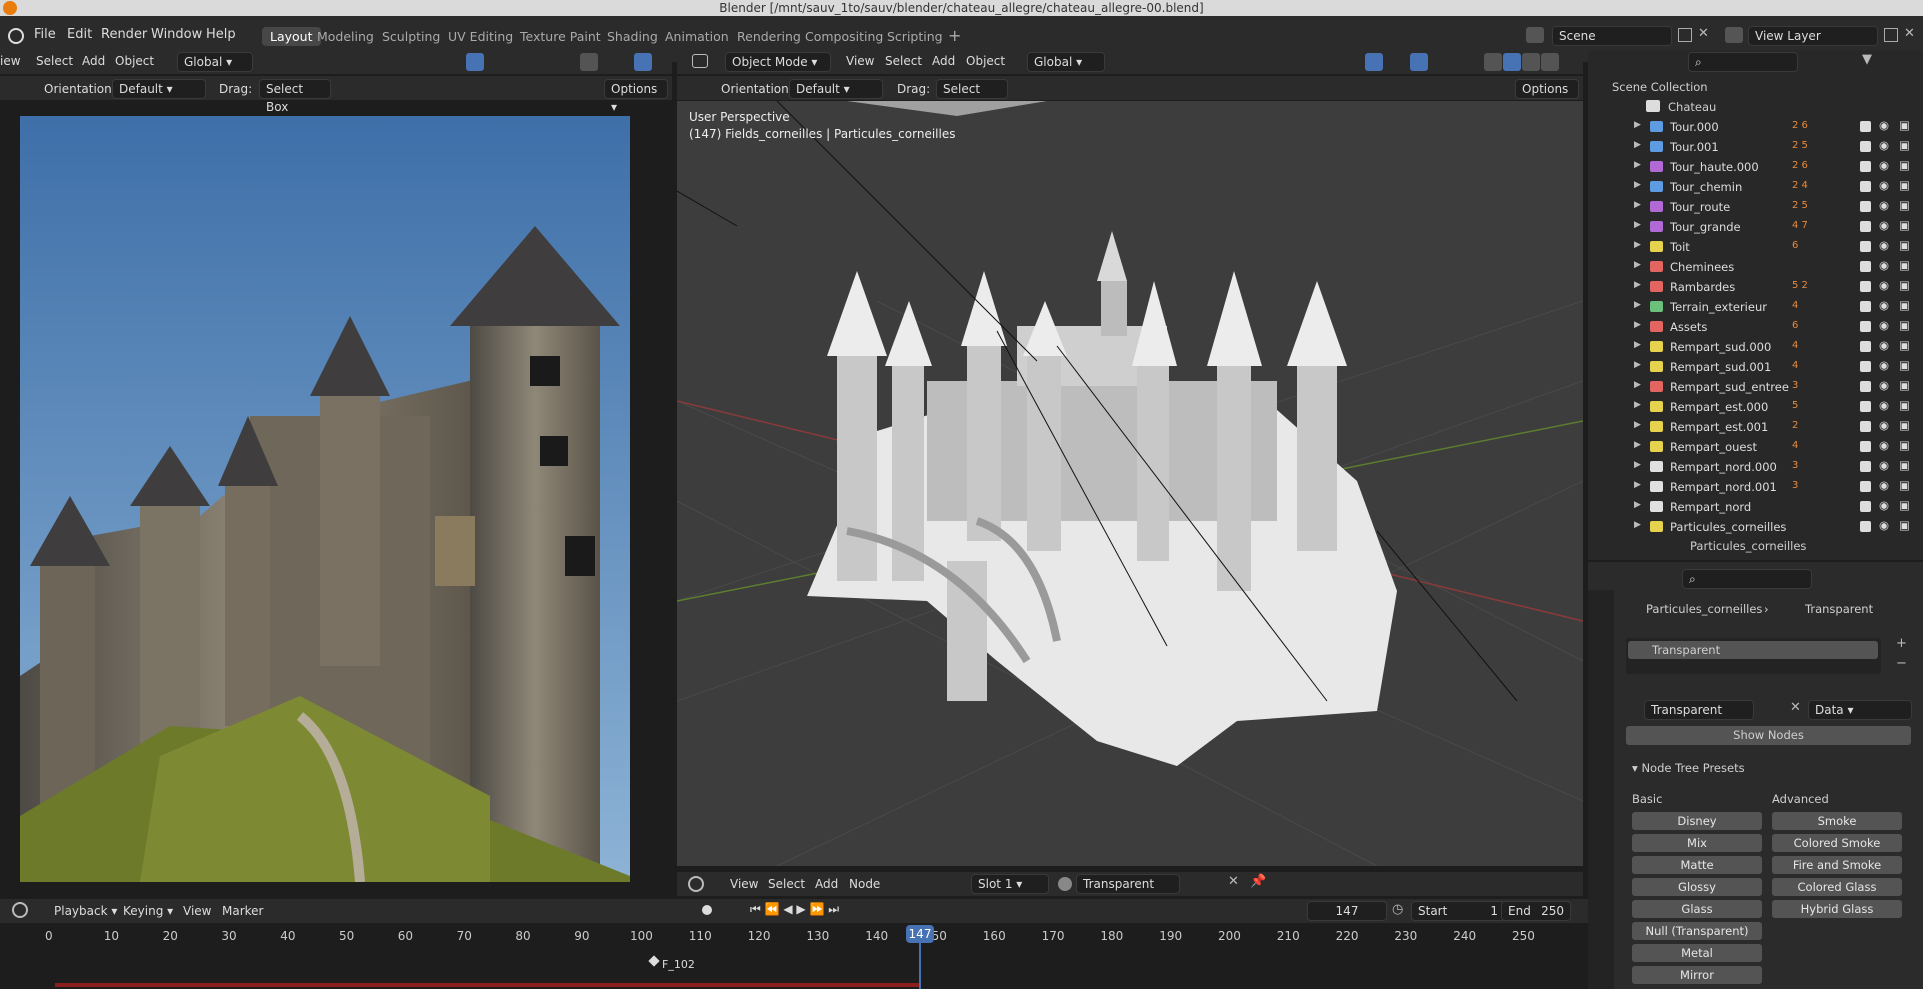 The height and width of the screenshot is (989, 1923). What do you see at coordinates (1612, 36) in the screenshot?
I see `scene-field: Scene` at bounding box center [1612, 36].